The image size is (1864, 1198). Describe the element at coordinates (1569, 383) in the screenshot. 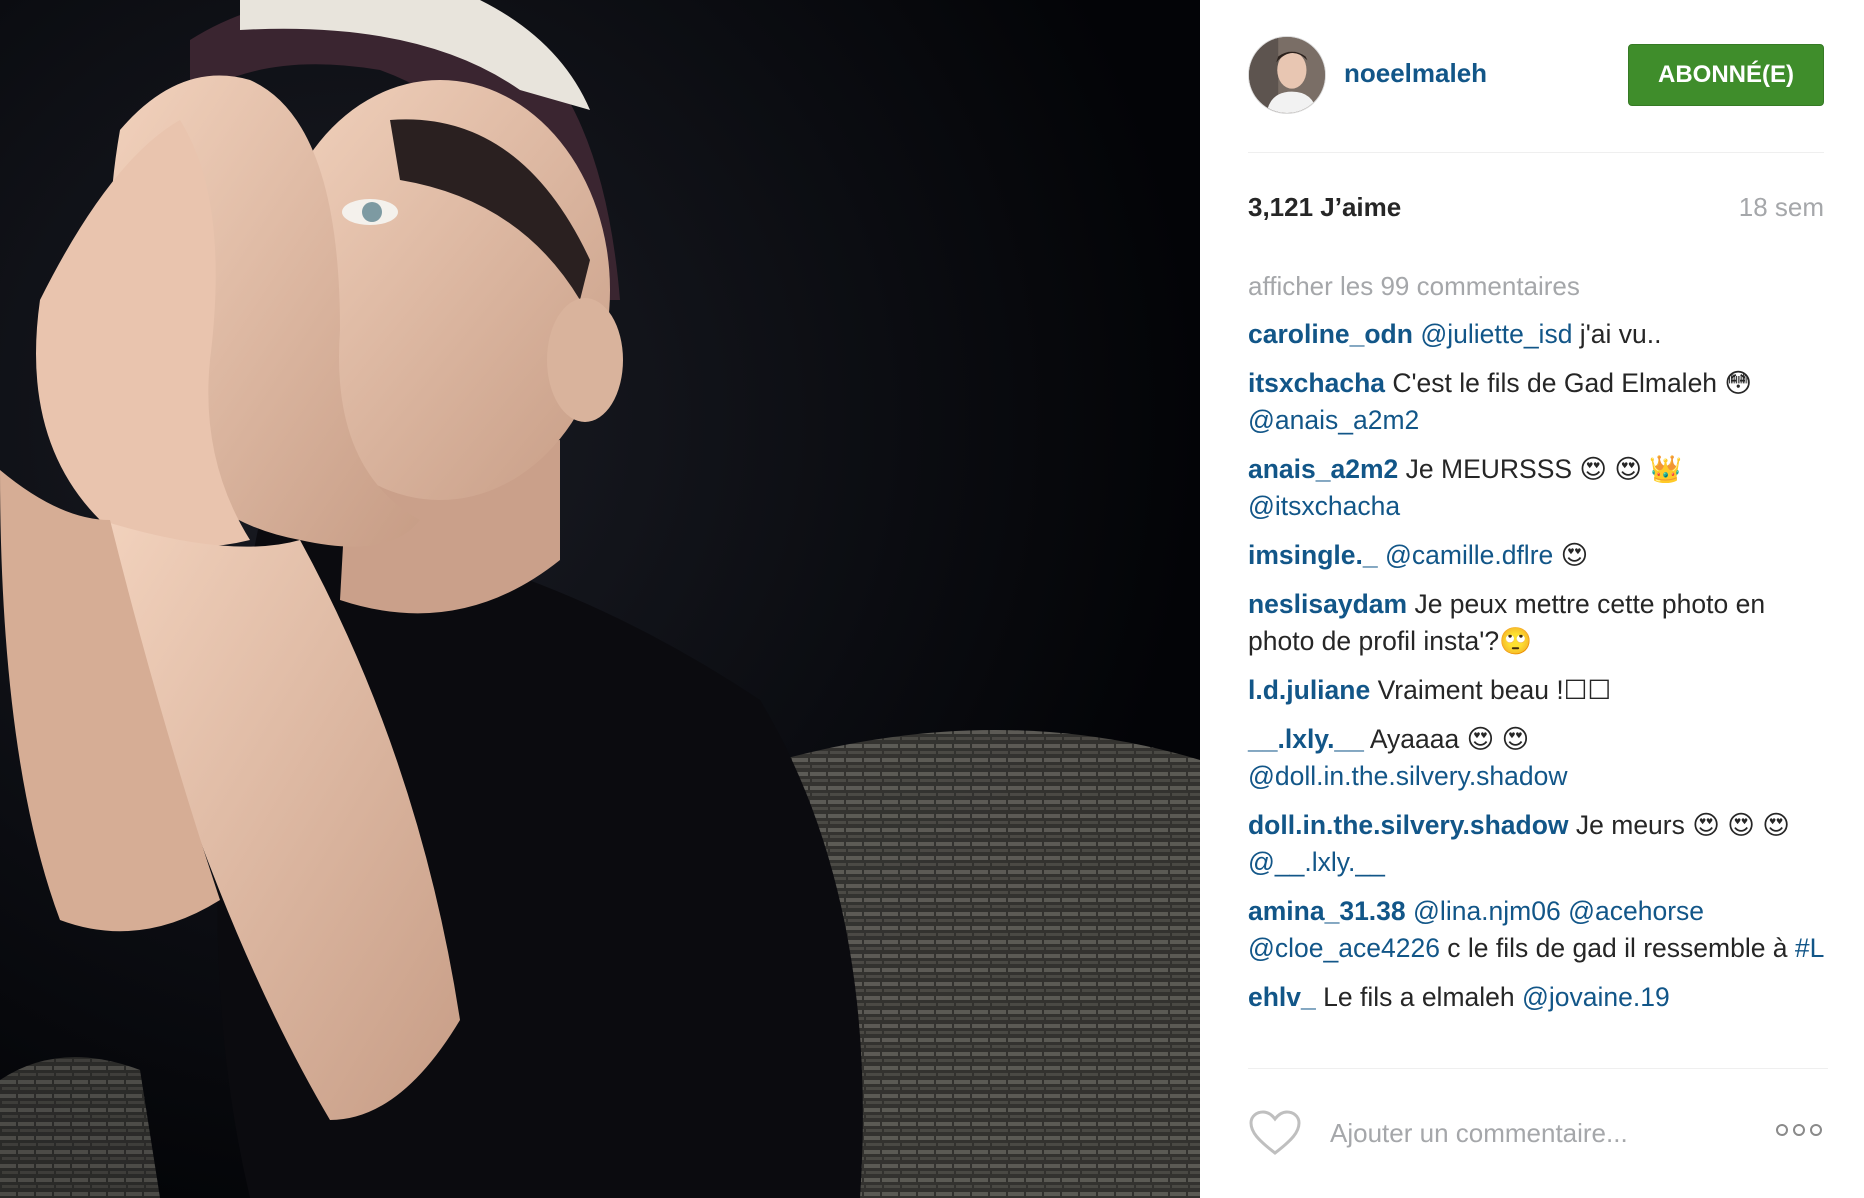

I see `comment-text: C'est le fils de Gad Elmaleh 😳` at that location.